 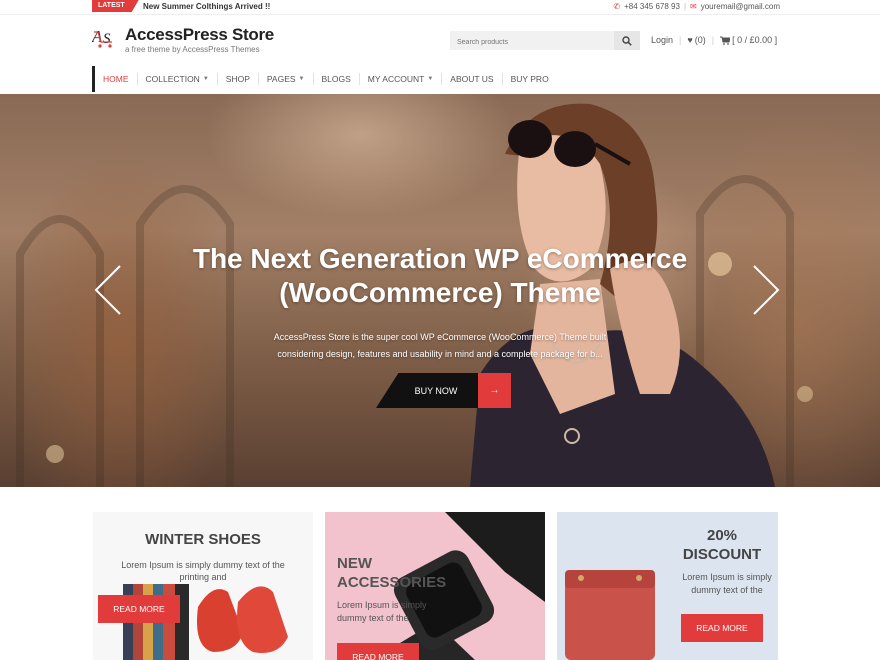 I want to click on nav-label: HOME, so click(x=116, y=79).